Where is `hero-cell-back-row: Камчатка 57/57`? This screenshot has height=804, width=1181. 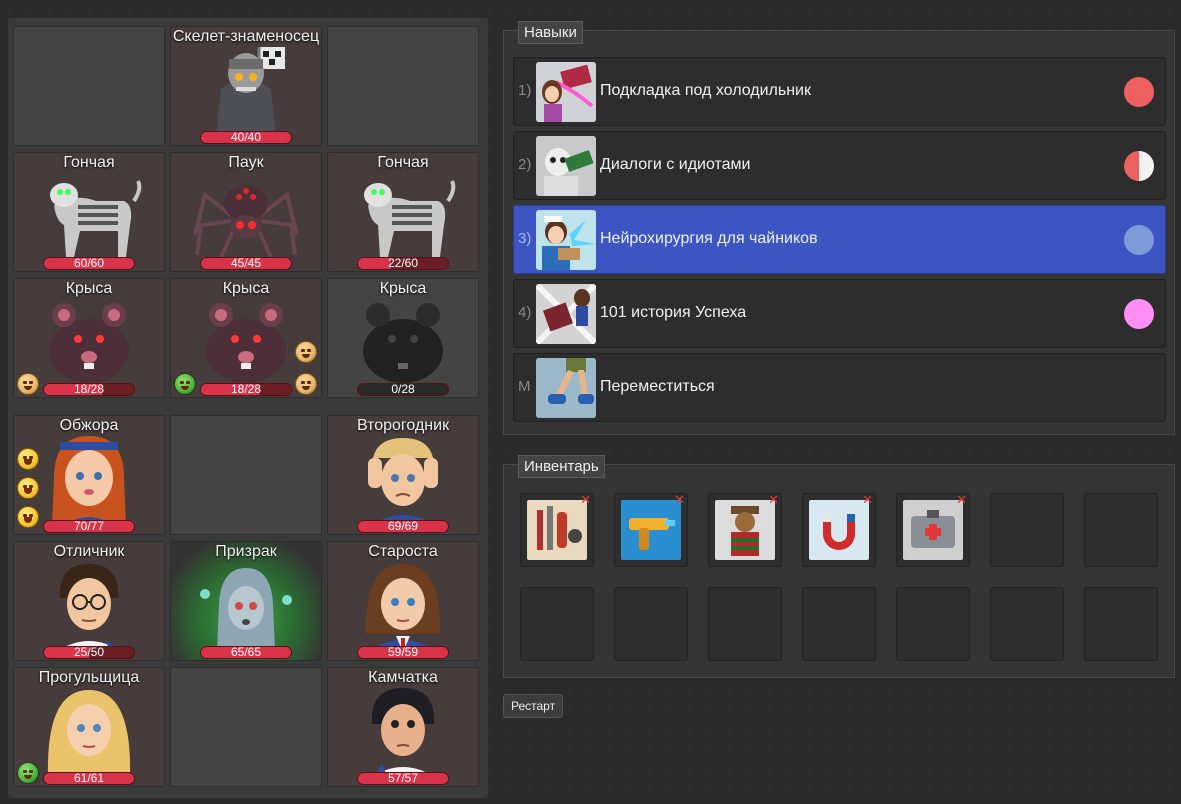 hero-cell-back-row: Камчатка 57/57 is located at coordinates (403, 727).